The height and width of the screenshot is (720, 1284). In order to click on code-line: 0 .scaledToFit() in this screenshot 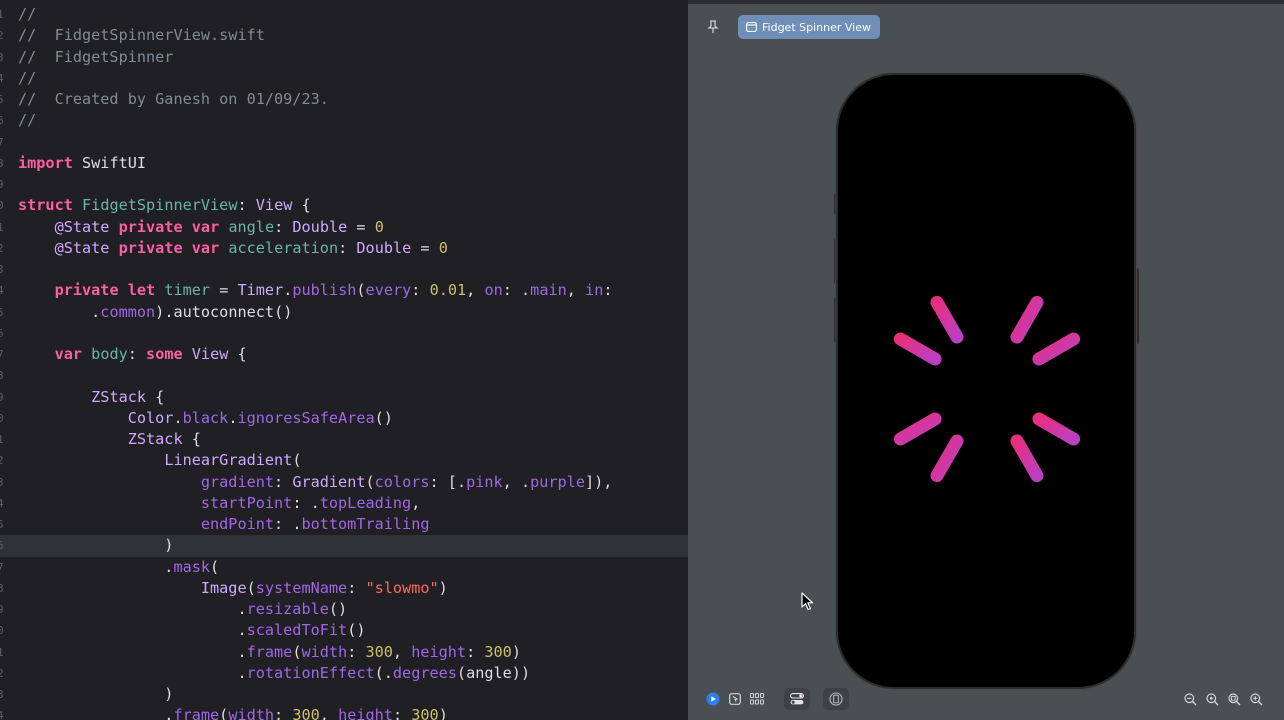, I will do `click(344, 630)`.